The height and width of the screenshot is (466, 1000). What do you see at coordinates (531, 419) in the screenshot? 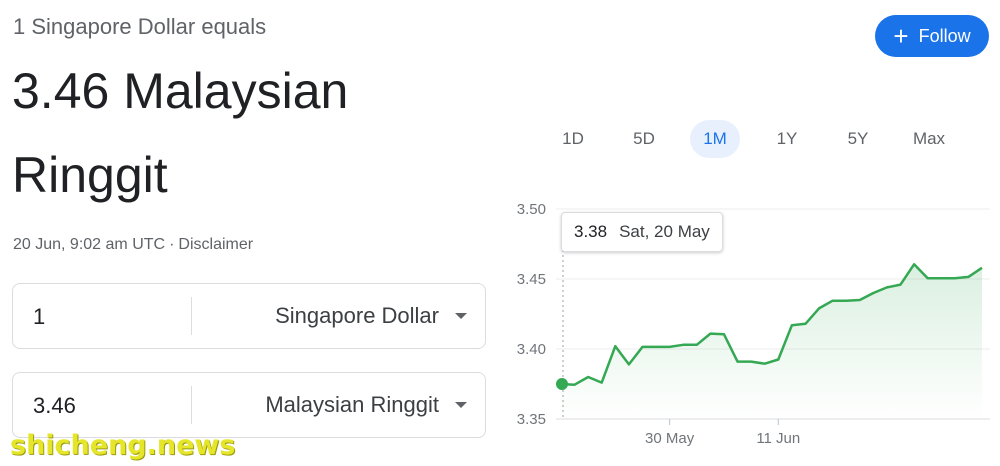
I see `y-tick-label: 3.35` at bounding box center [531, 419].